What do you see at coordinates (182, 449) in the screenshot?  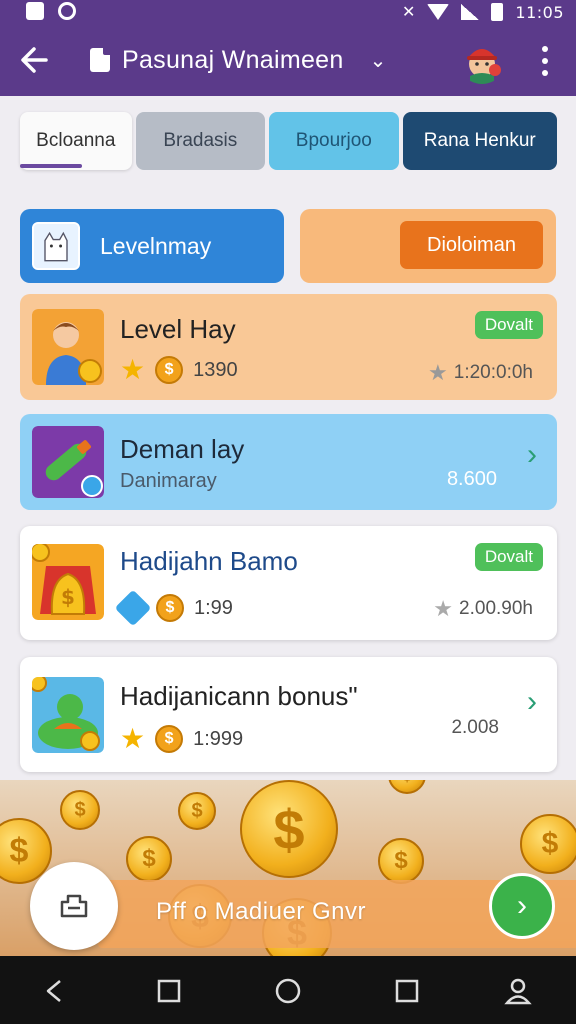 I see `card-title: Deman lay` at bounding box center [182, 449].